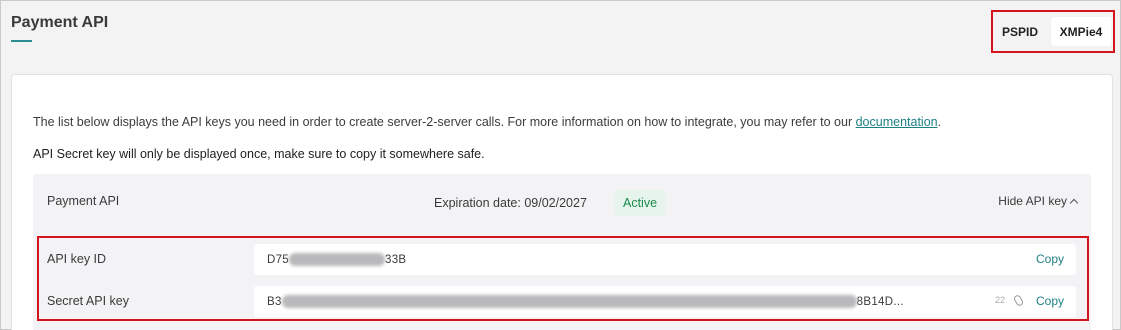 Image resolution: width=1121 pixels, height=330 pixels. I want to click on secret-api-key-field: B3 8B14D... 22 Copy, so click(665, 301).